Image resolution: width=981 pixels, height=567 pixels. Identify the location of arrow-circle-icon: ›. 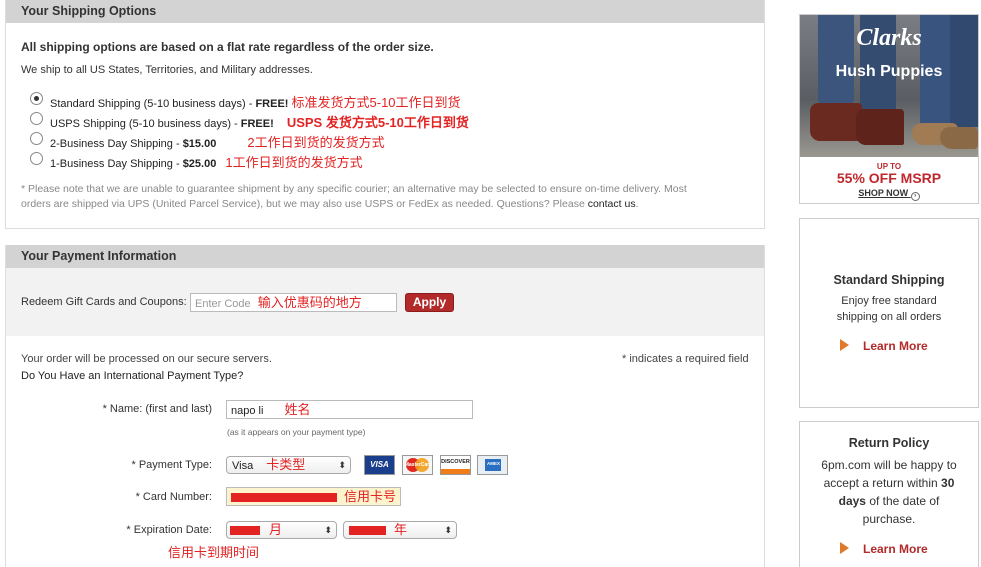
(915, 196).